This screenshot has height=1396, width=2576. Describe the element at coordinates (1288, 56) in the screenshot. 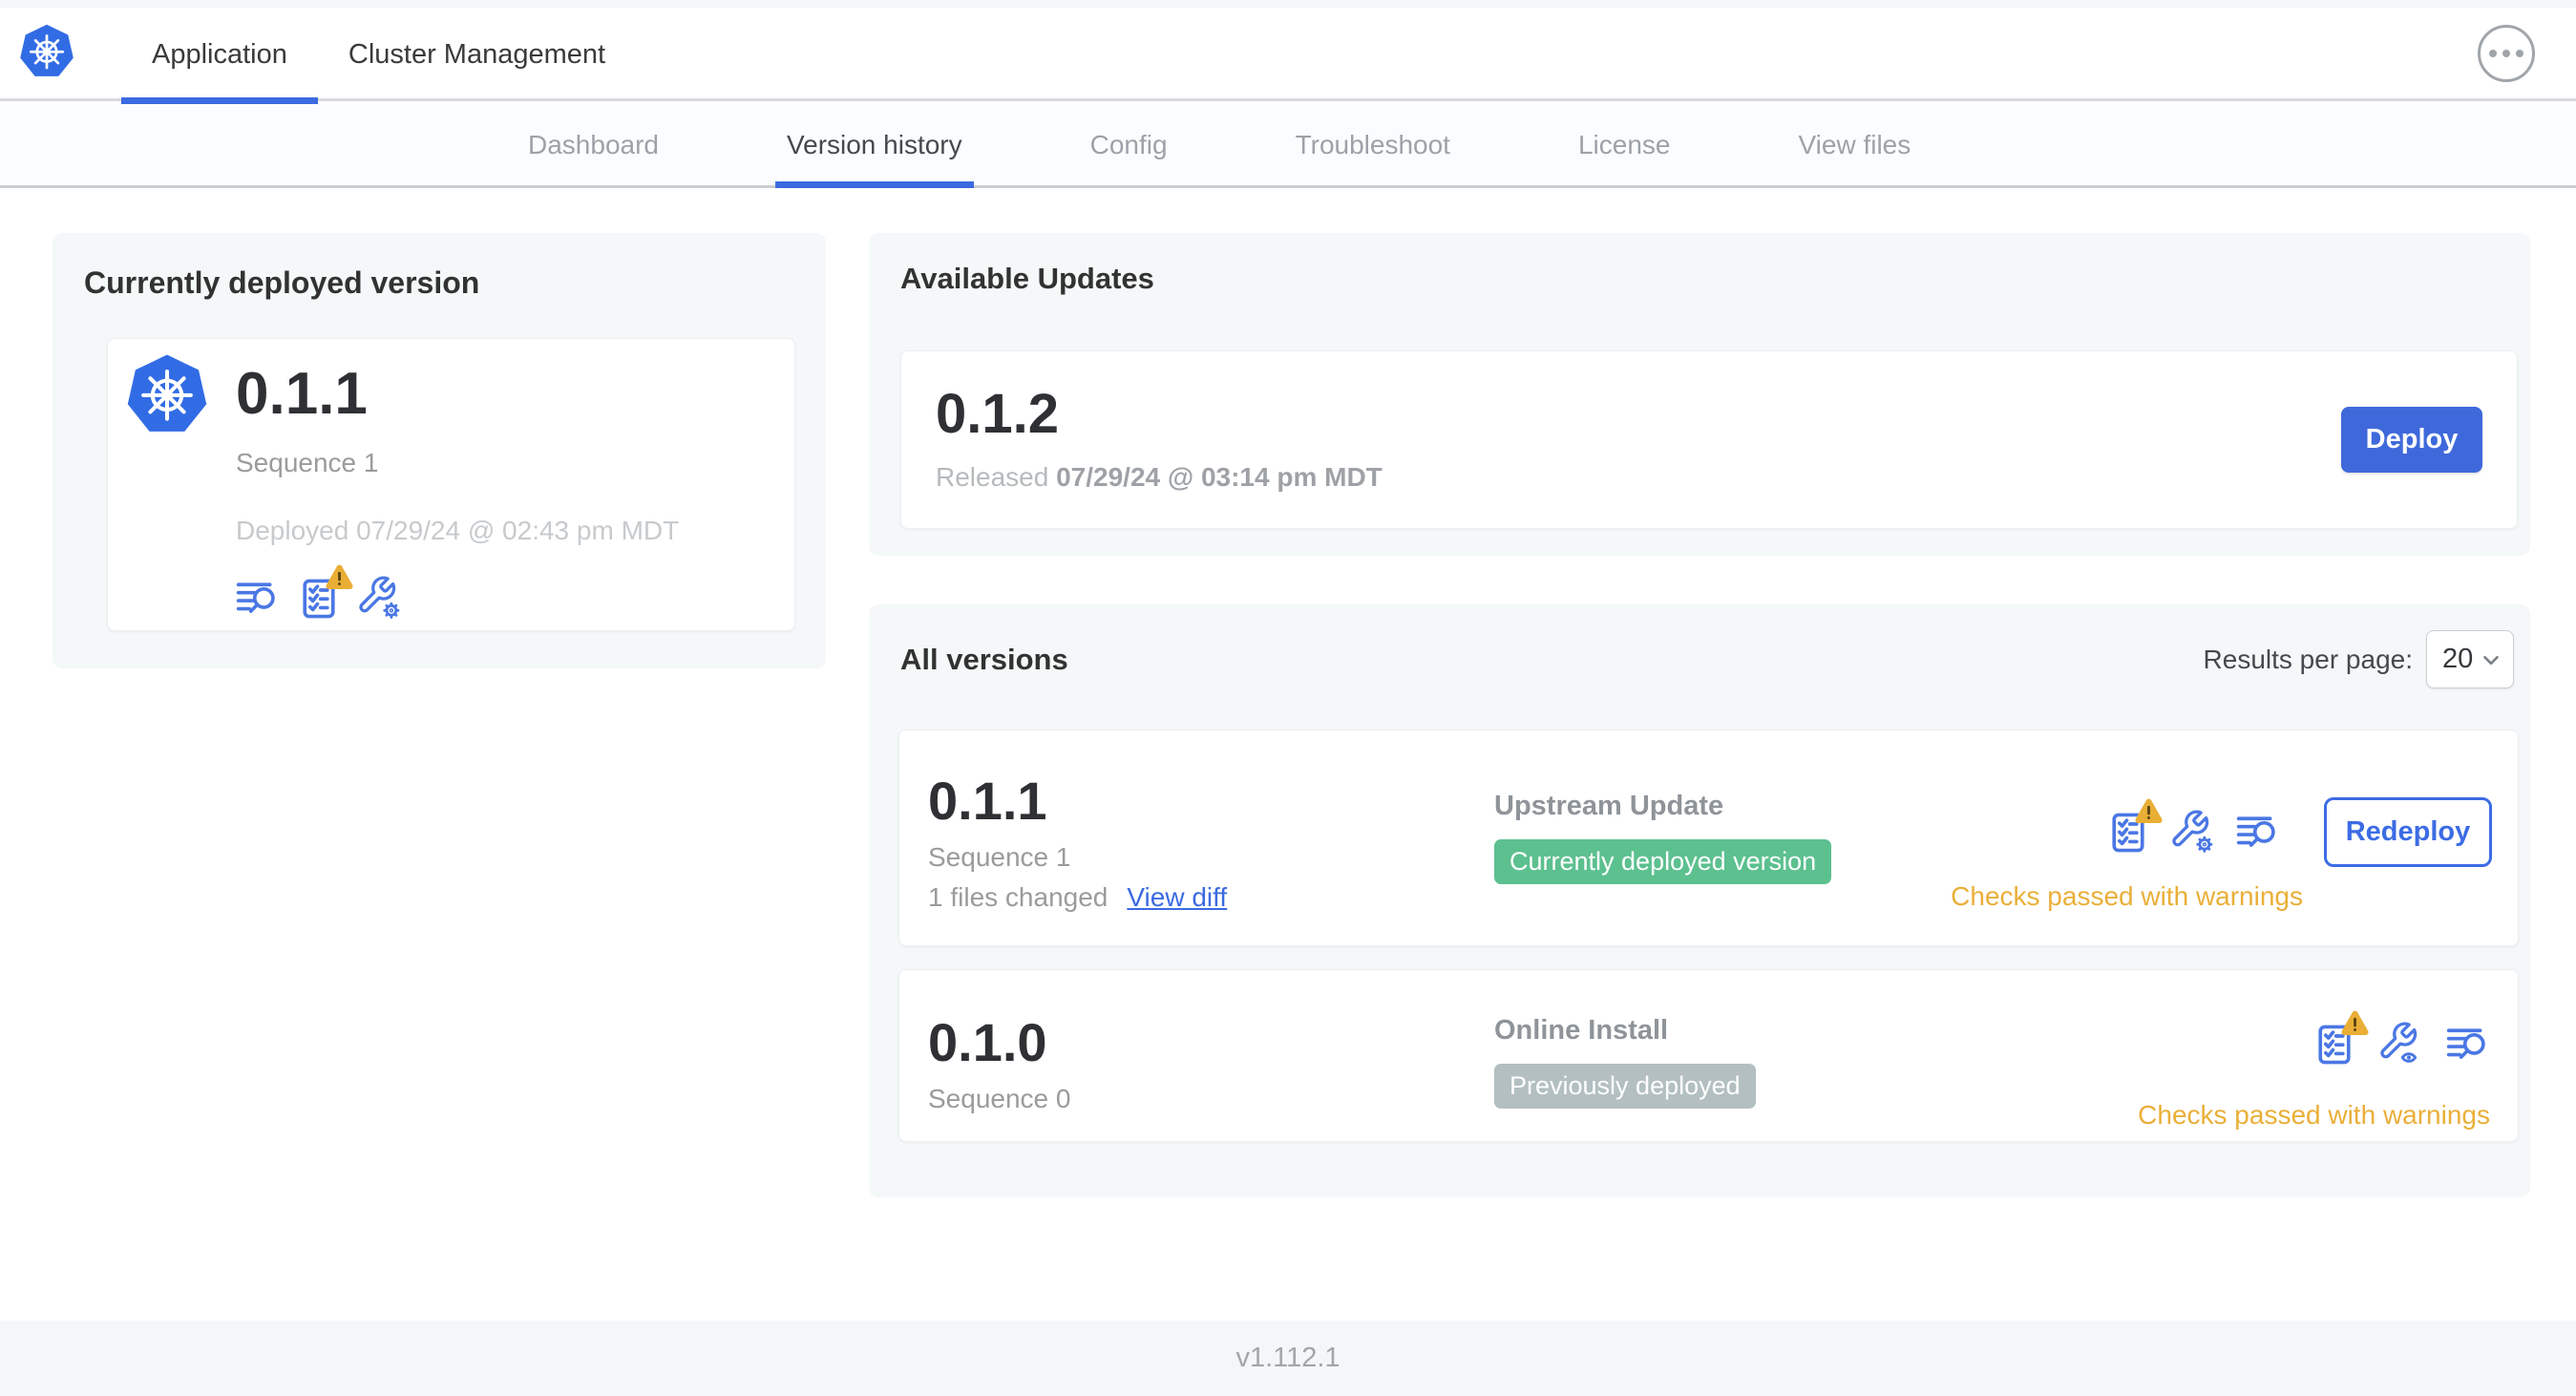

I see `app-header: Application Cluster Management` at that location.